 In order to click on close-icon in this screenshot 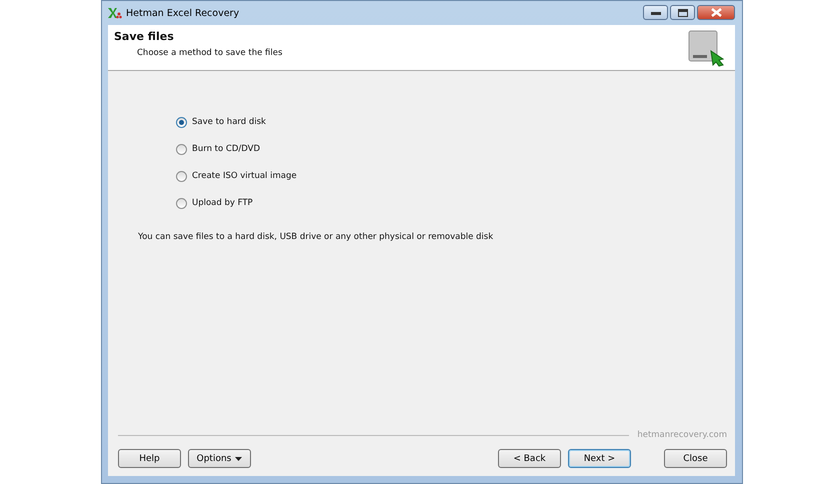, I will do `click(716, 12)`.